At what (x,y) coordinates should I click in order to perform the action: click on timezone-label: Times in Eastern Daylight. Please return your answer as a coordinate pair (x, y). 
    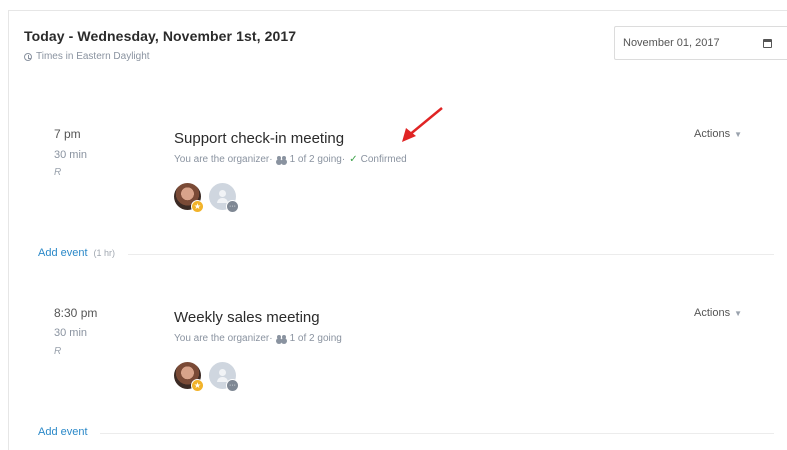
    Looking at the image, I should click on (93, 56).